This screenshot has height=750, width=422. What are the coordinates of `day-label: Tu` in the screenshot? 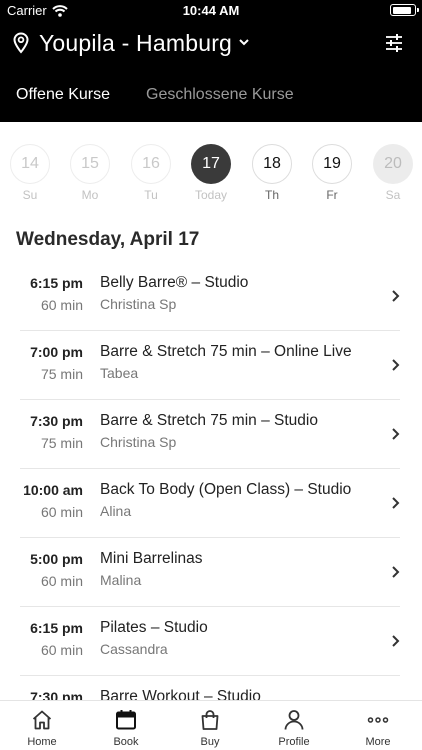 It's located at (151, 195).